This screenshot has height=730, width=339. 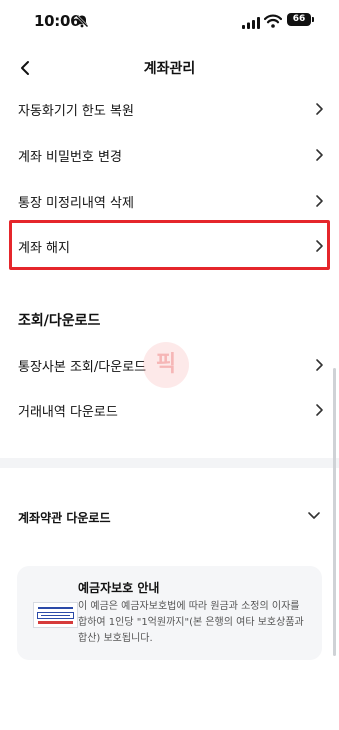 I want to click on menu-item-label: 통장 미정리내역 삭제, so click(x=76, y=203).